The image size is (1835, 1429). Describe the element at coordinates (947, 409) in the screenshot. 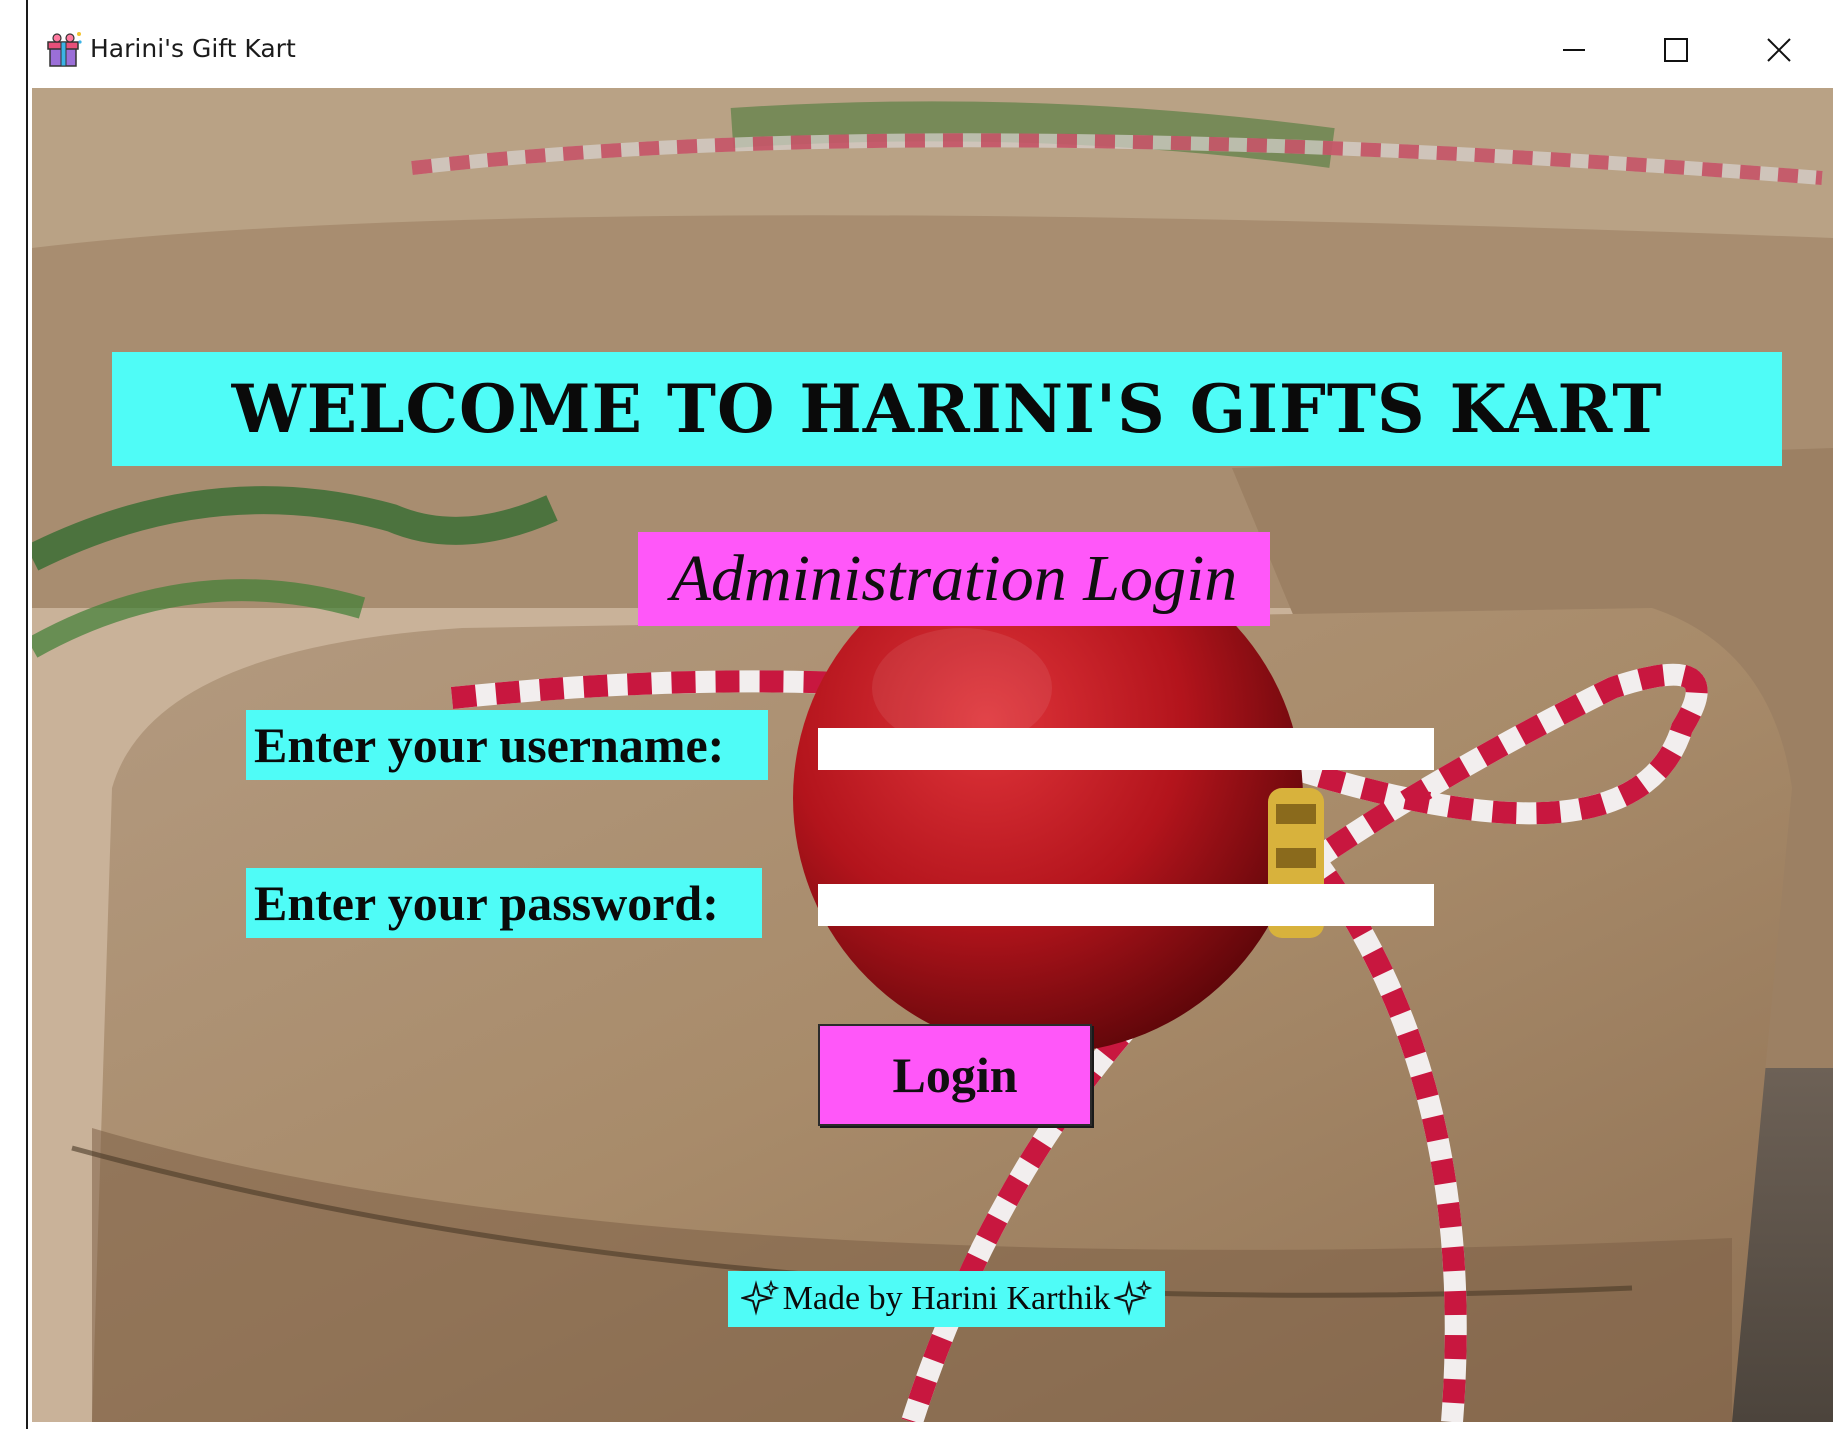

I see `welcome-banner: WELCOME TO HARINI'S GIFTS KART` at that location.